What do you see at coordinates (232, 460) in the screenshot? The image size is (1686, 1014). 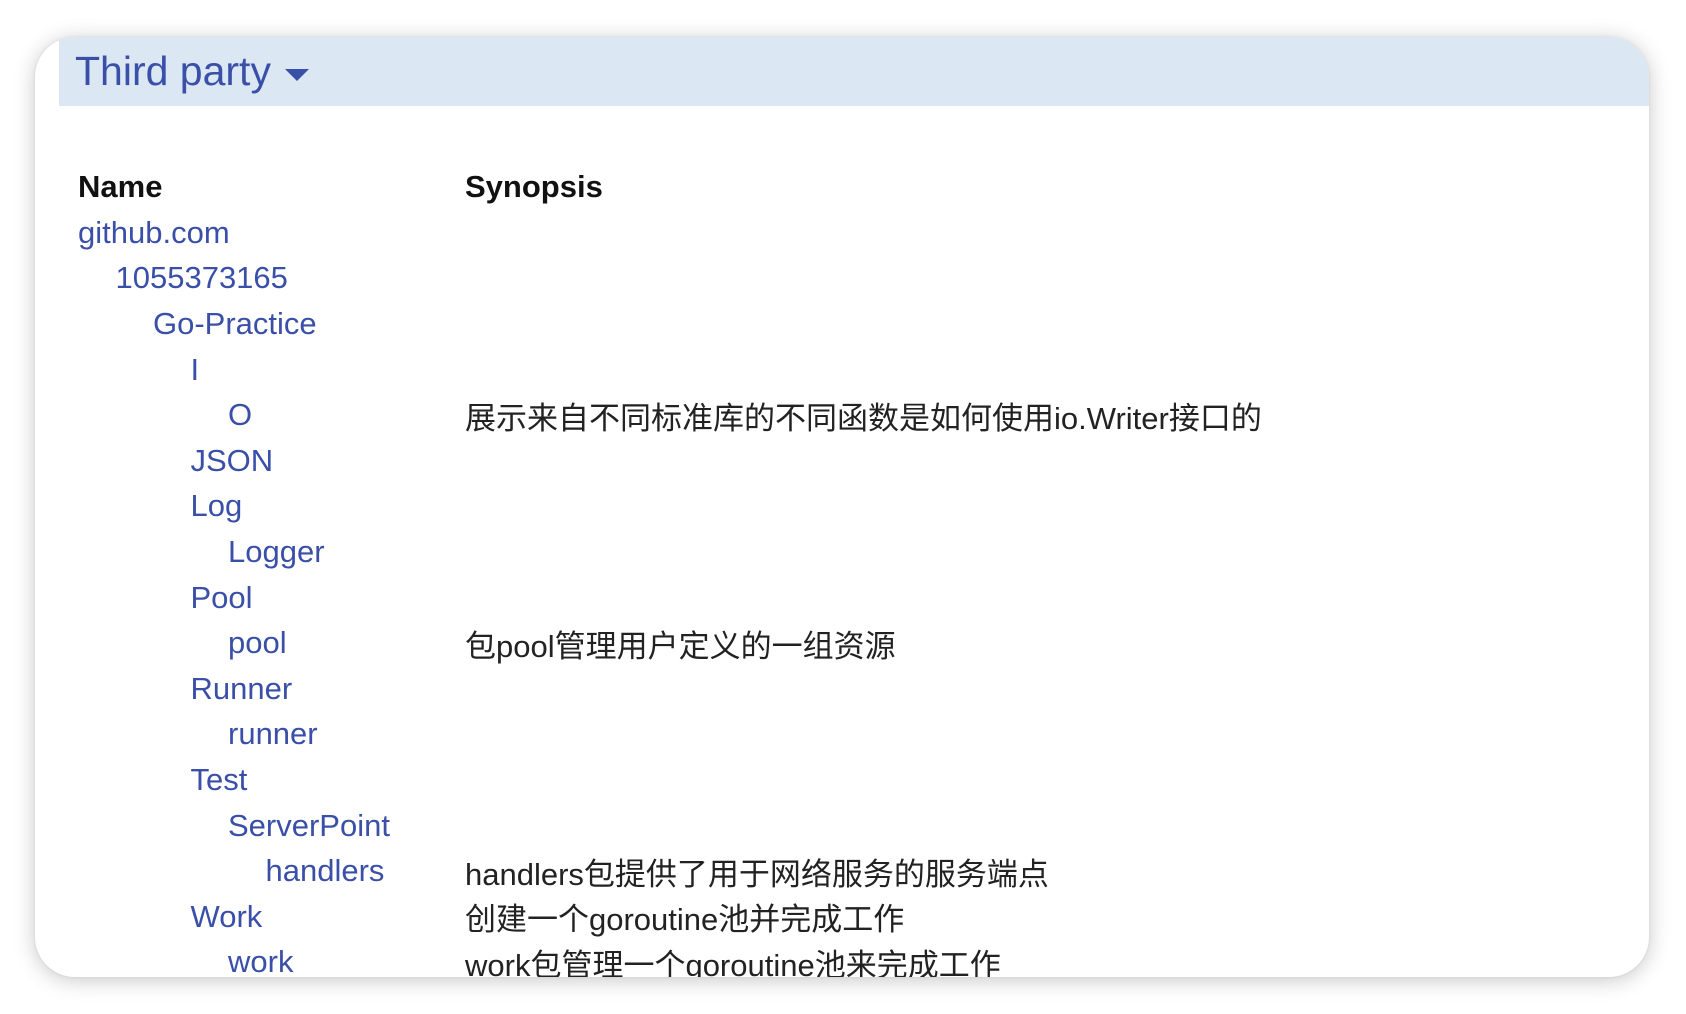 I see `package-link: JSON` at bounding box center [232, 460].